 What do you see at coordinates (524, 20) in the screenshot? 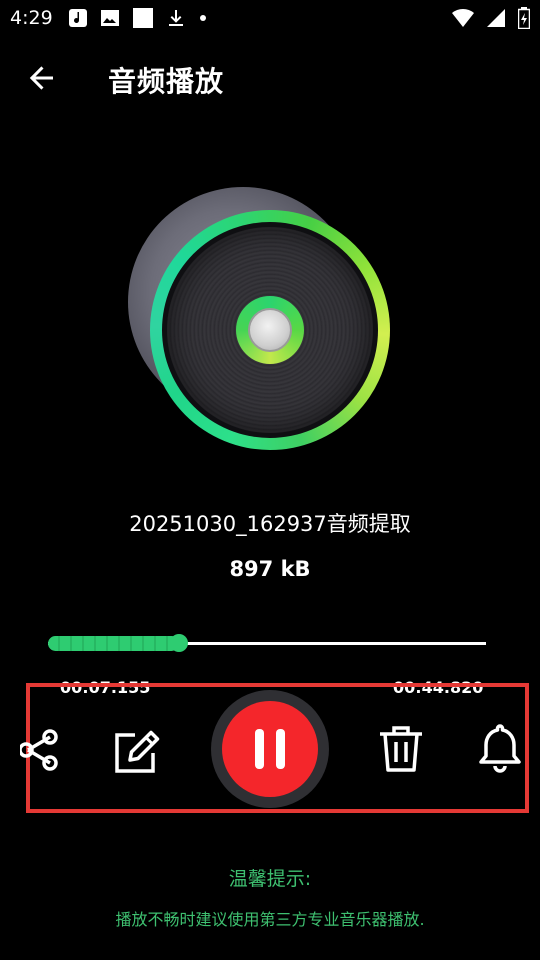
I see `battery-icon` at bounding box center [524, 20].